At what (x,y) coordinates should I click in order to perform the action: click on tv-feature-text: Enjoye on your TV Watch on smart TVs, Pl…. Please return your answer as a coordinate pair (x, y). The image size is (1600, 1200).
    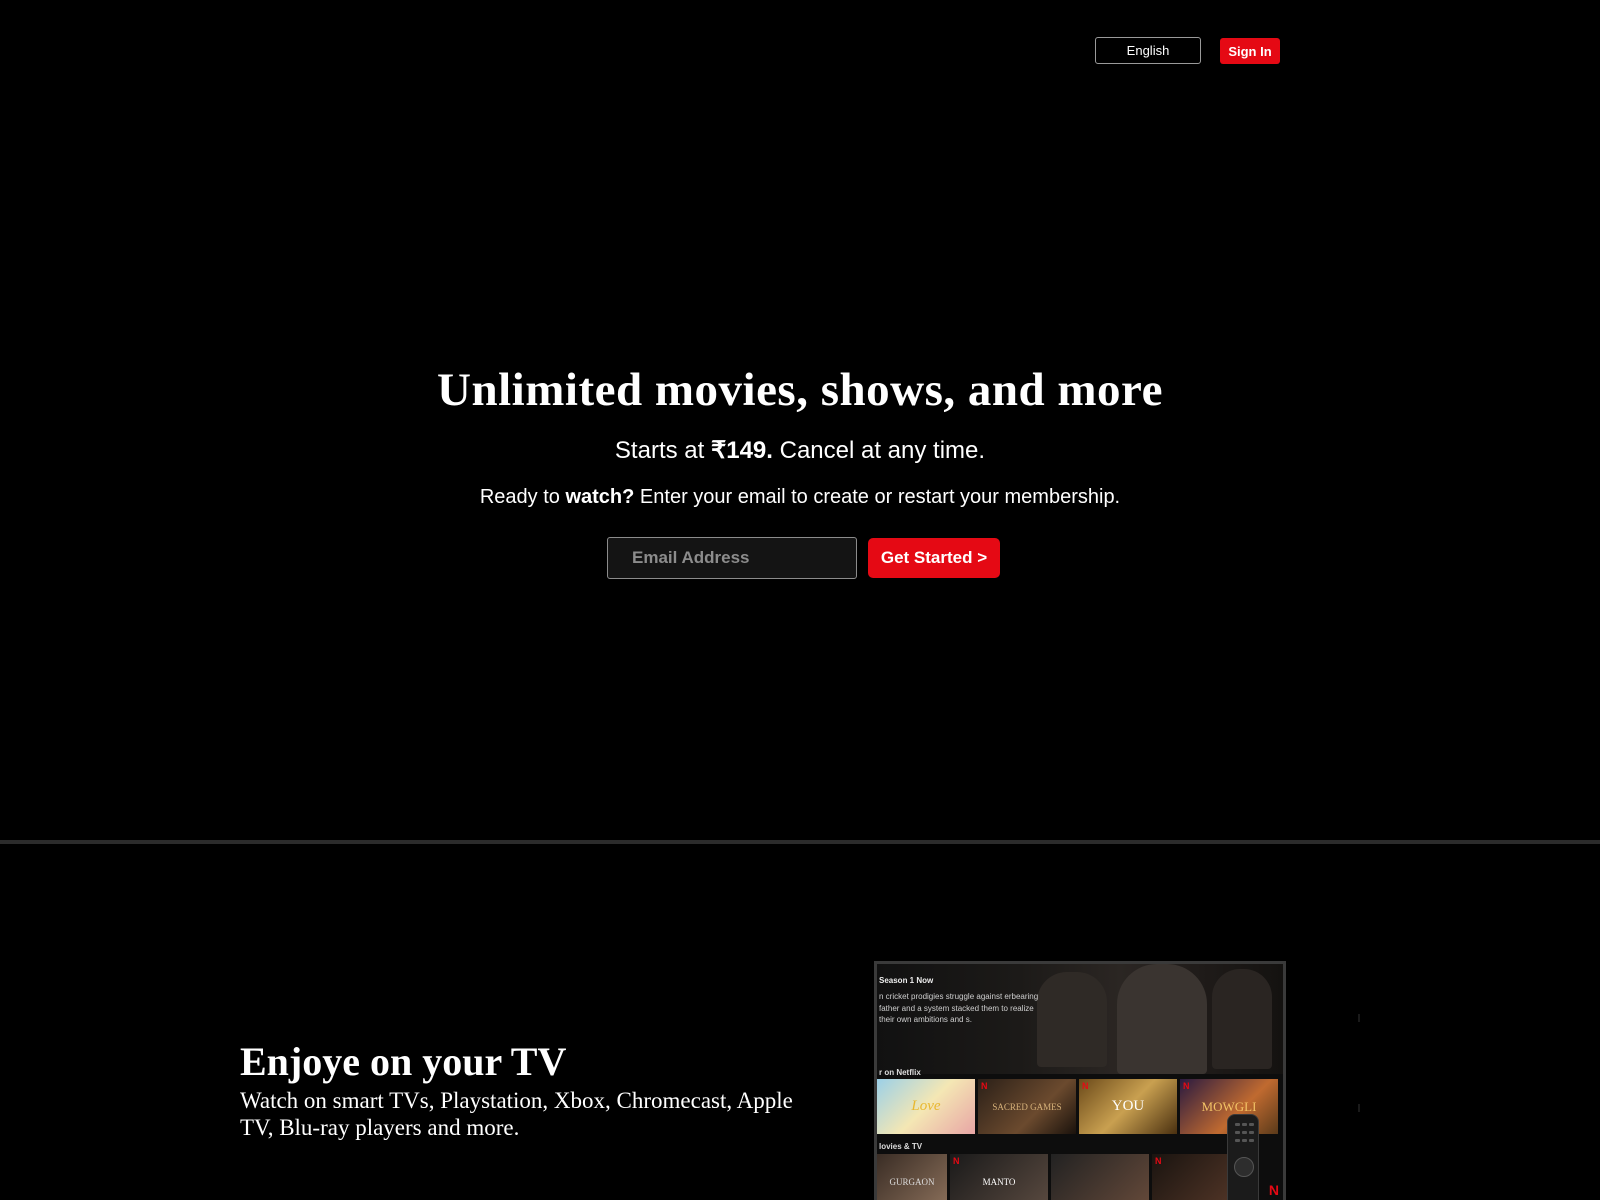
    Looking at the image, I should click on (520, 1090).